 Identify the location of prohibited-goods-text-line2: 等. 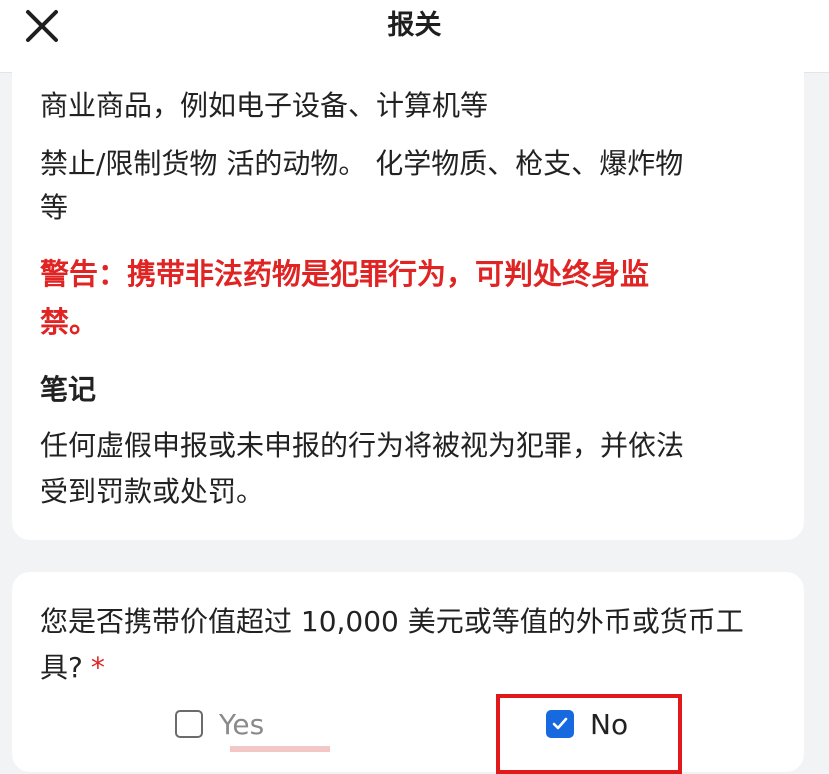
(54, 207).